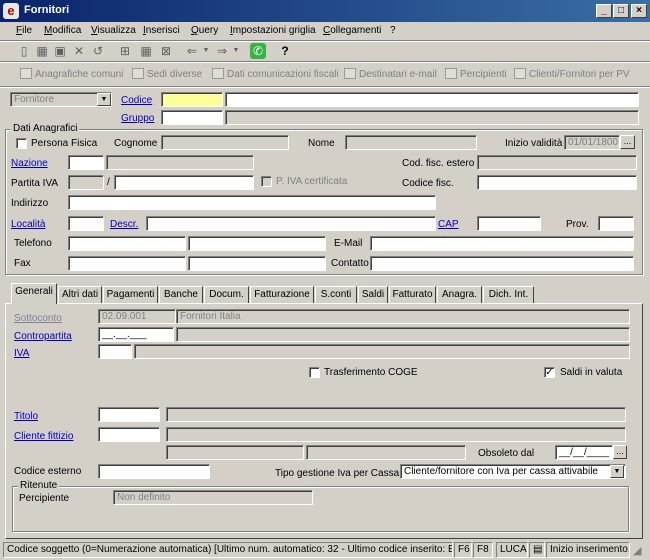  What do you see at coordinates (167, 75) in the screenshot?
I see `sedi-diverse-button: Sedi diverse` at bounding box center [167, 75].